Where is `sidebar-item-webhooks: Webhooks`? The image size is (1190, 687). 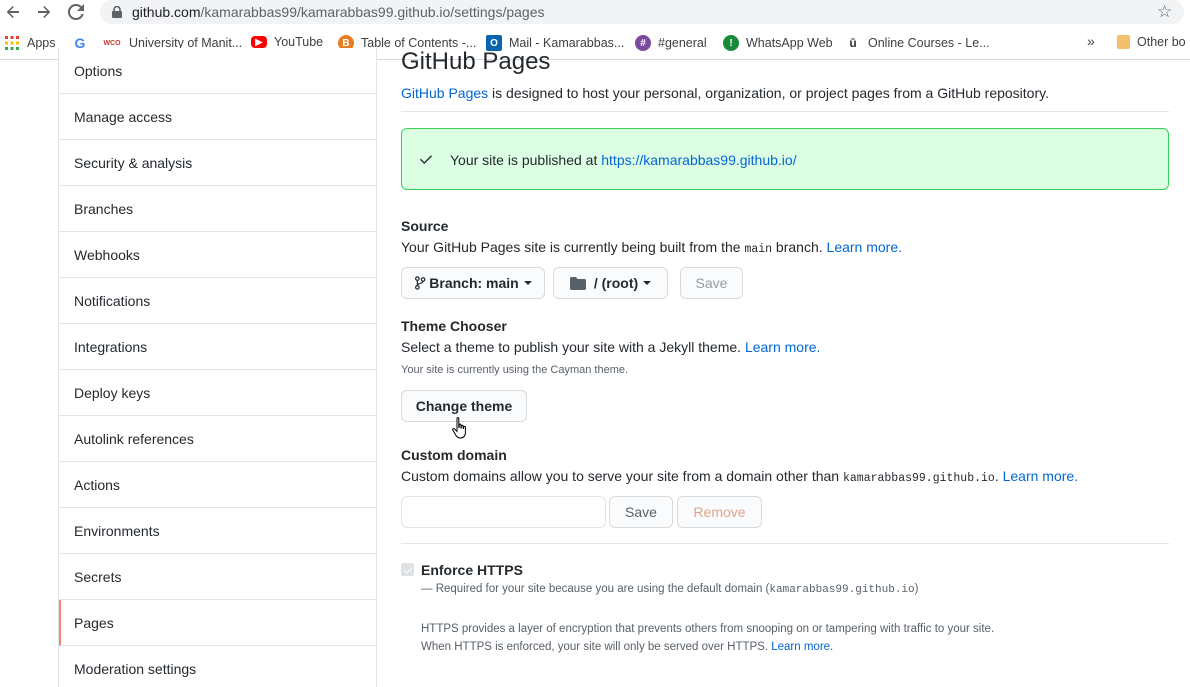 sidebar-item-webhooks: Webhooks is located at coordinates (217, 255).